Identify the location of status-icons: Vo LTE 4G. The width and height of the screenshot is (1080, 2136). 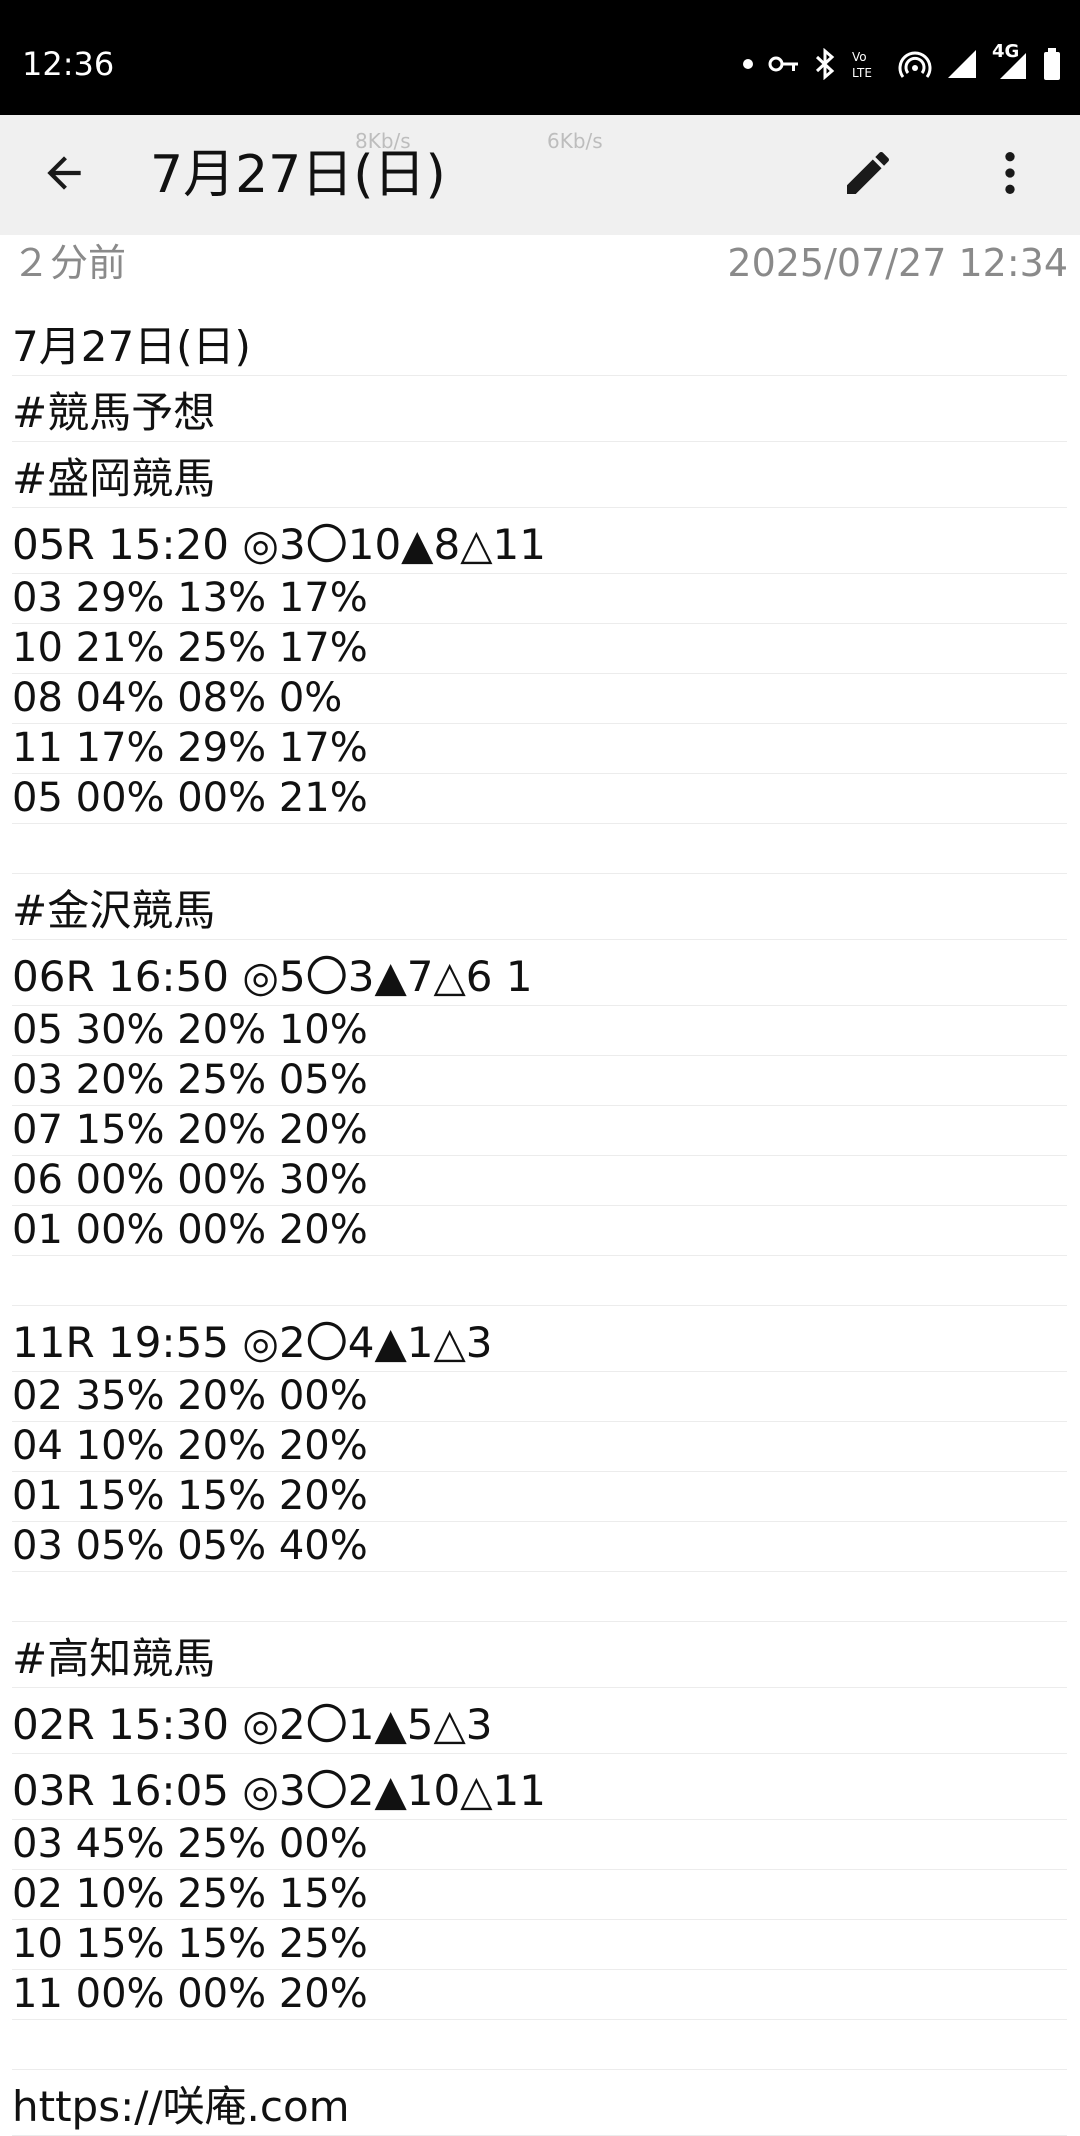
(902, 62).